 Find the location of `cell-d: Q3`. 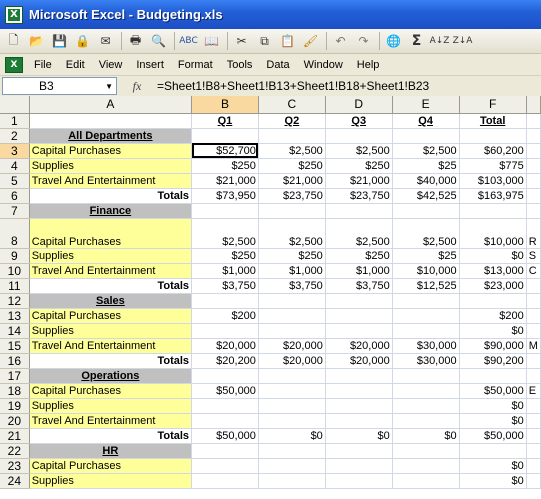

cell-d: Q3 is located at coordinates (359, 121).